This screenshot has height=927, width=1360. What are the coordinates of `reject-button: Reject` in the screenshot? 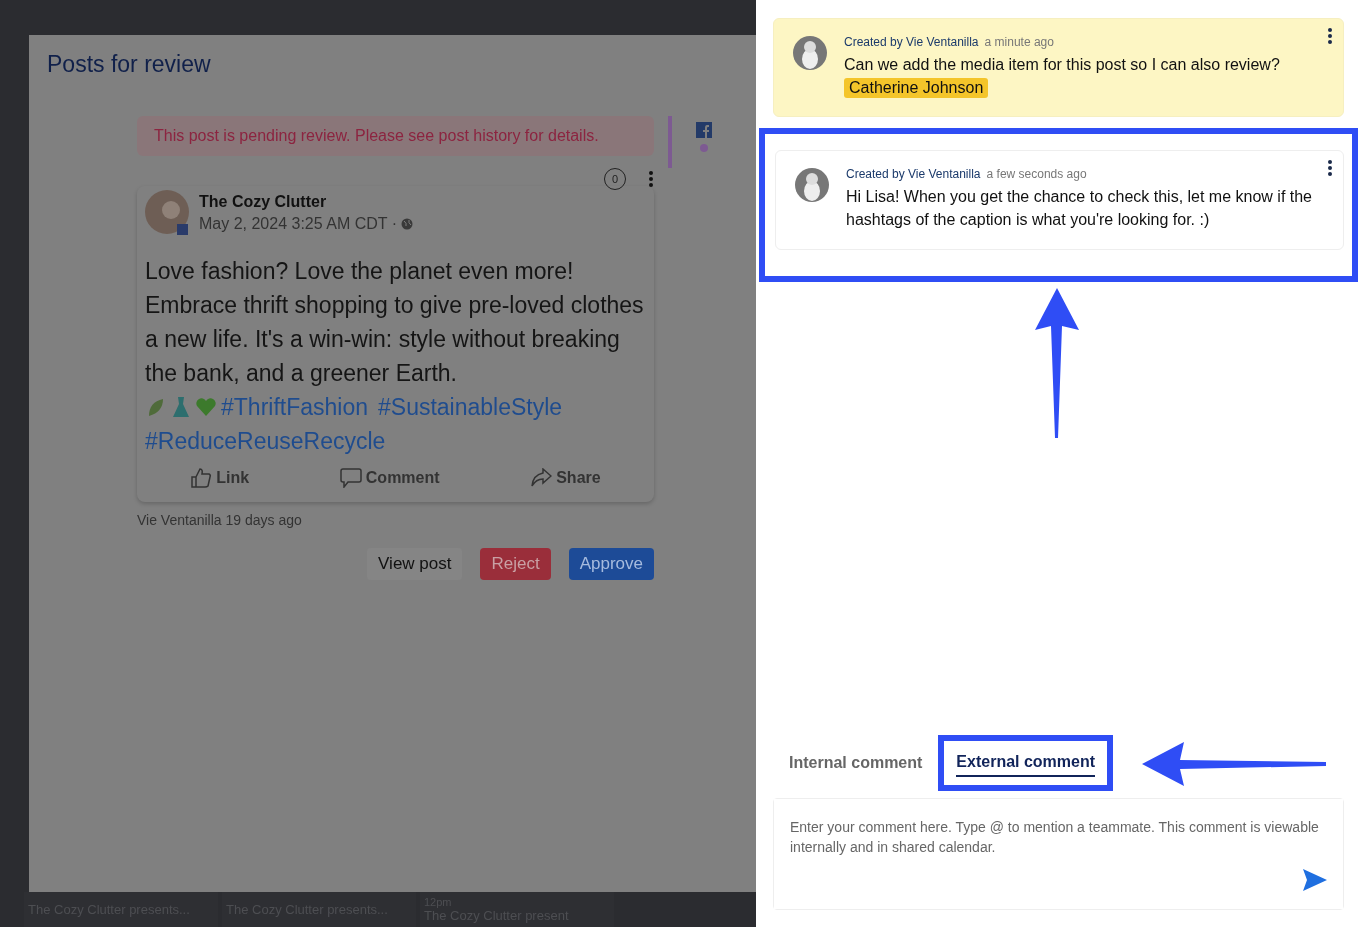 It's located at (515, 564).